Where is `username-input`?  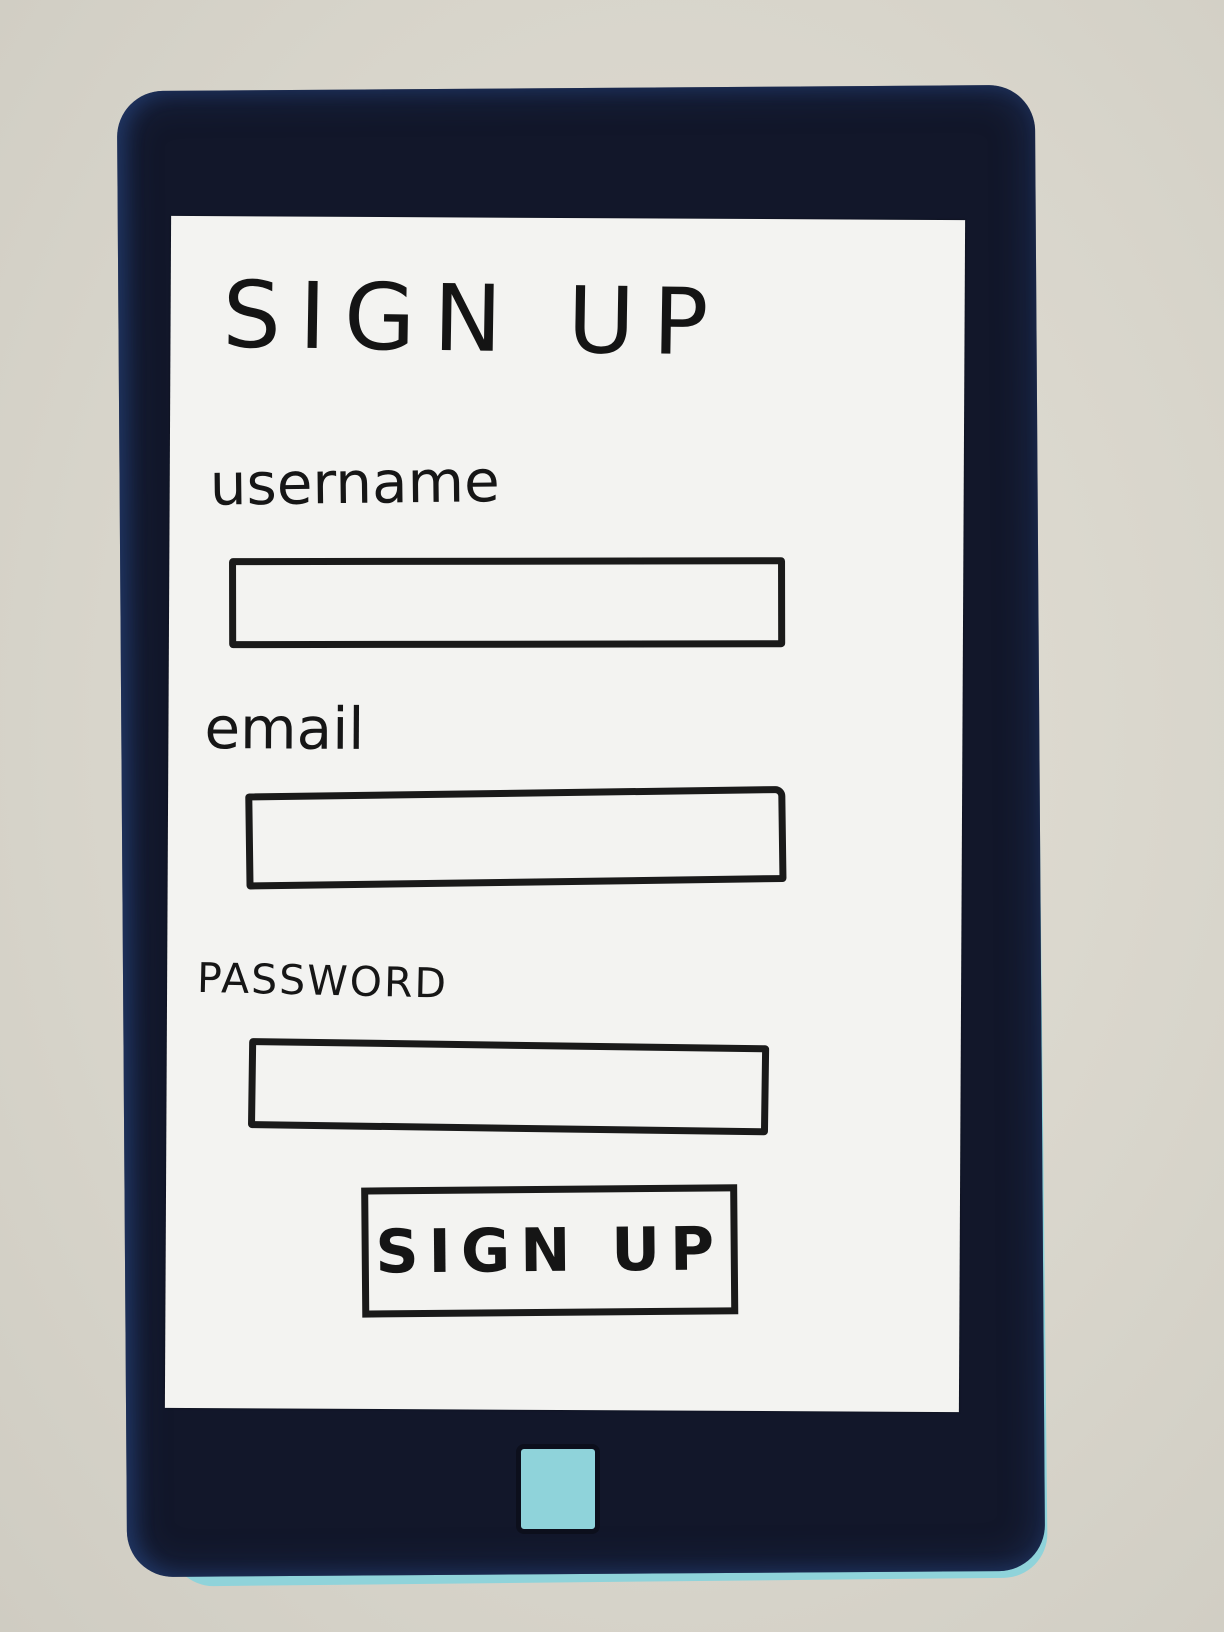
username-input is located at coordinates (507, 603).